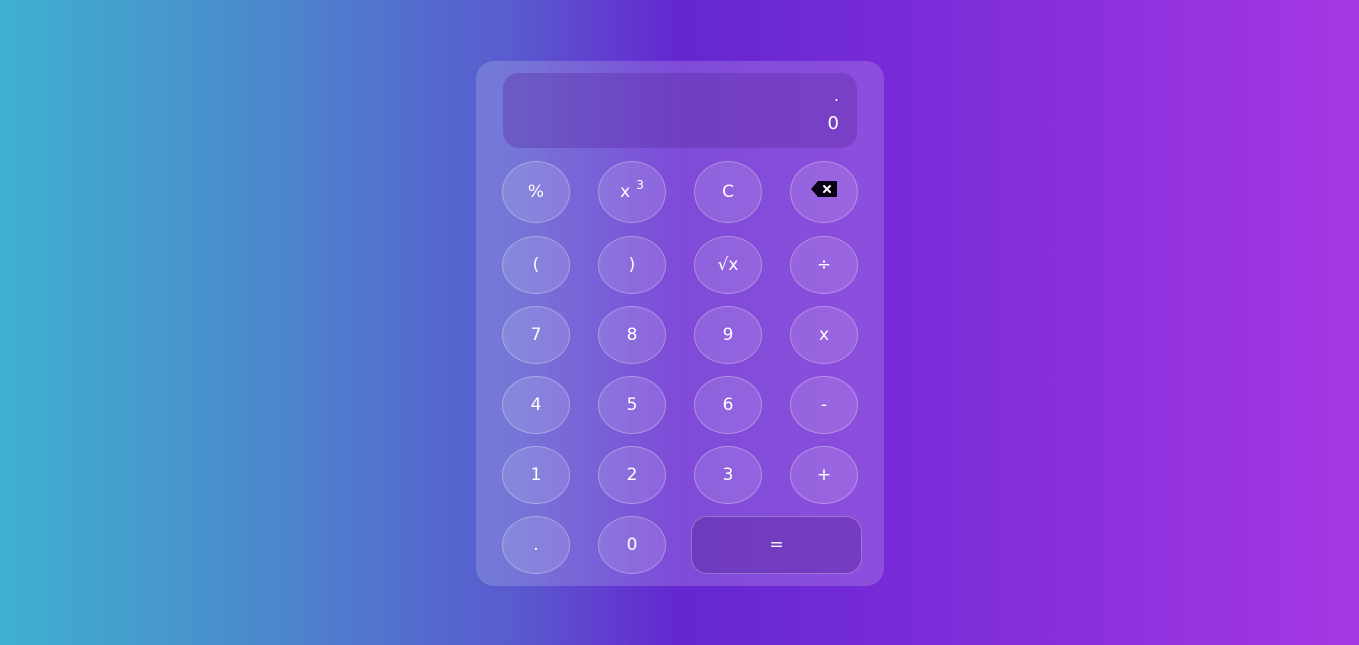 This screenshot has height=645, width=1359. I want to click on clear-label: C, so click(728, 192).